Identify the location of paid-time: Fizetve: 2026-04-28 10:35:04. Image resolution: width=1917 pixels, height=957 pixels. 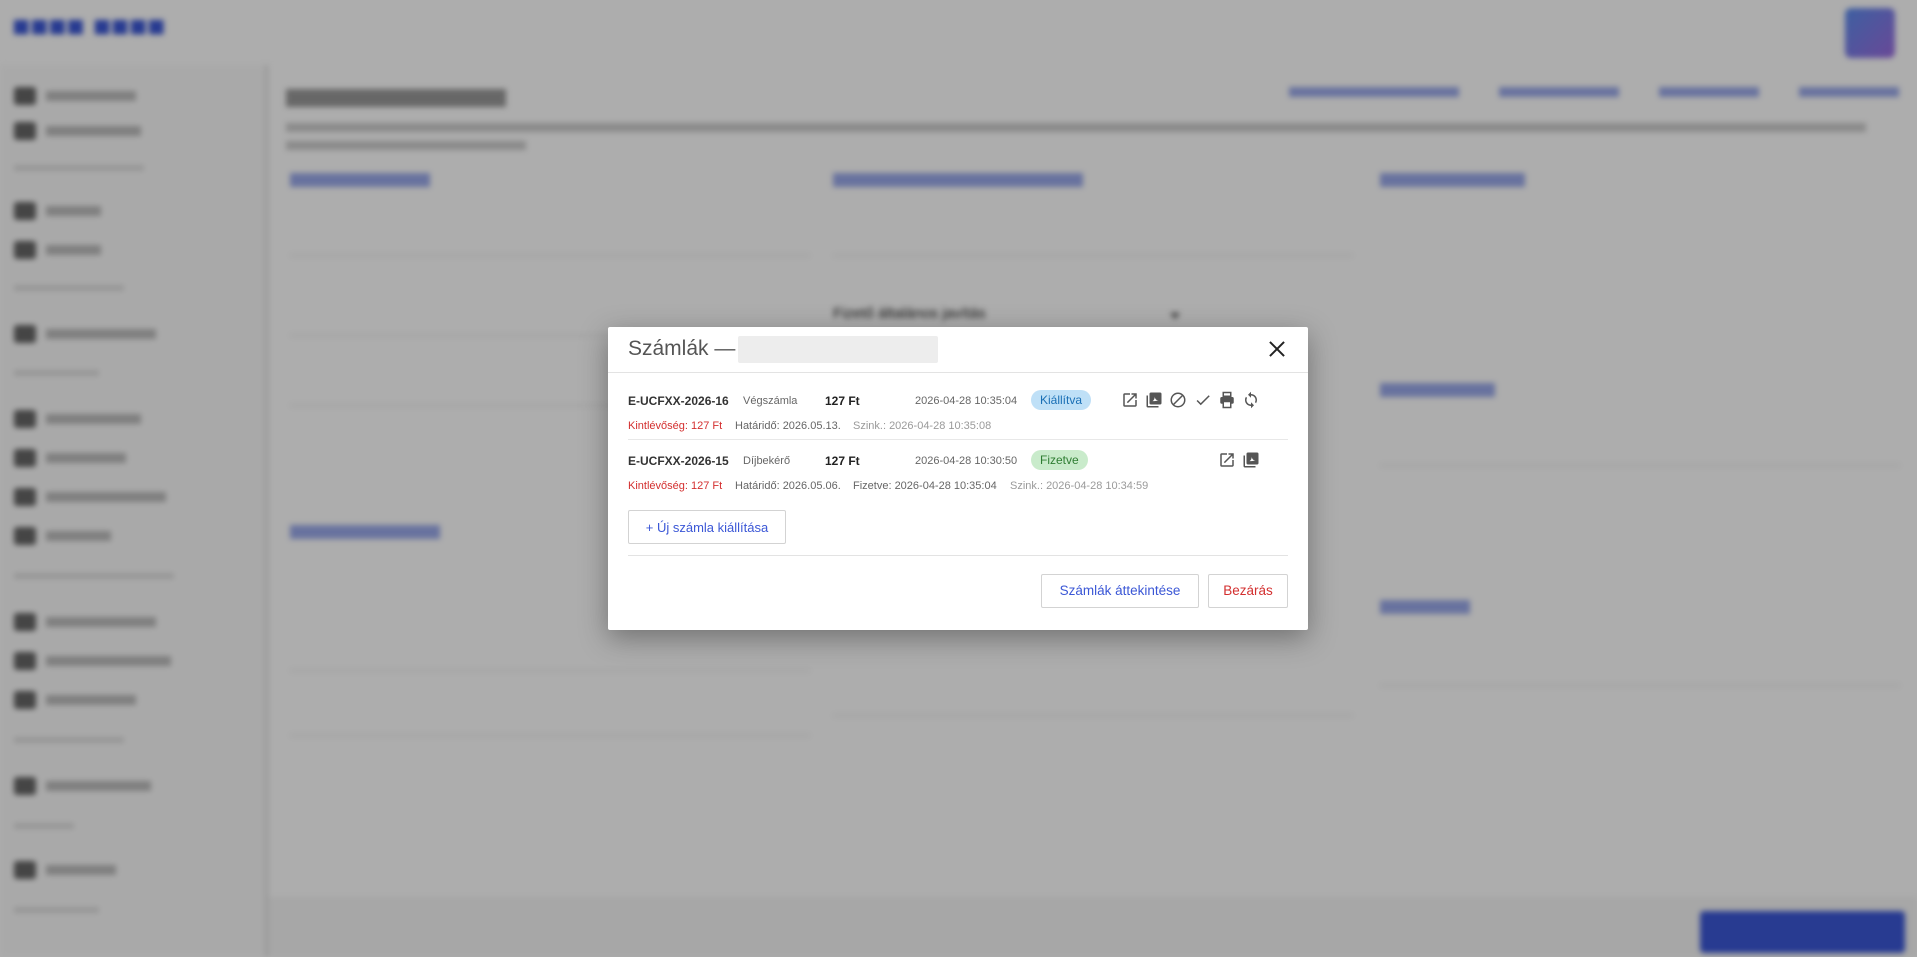
(925, 486).